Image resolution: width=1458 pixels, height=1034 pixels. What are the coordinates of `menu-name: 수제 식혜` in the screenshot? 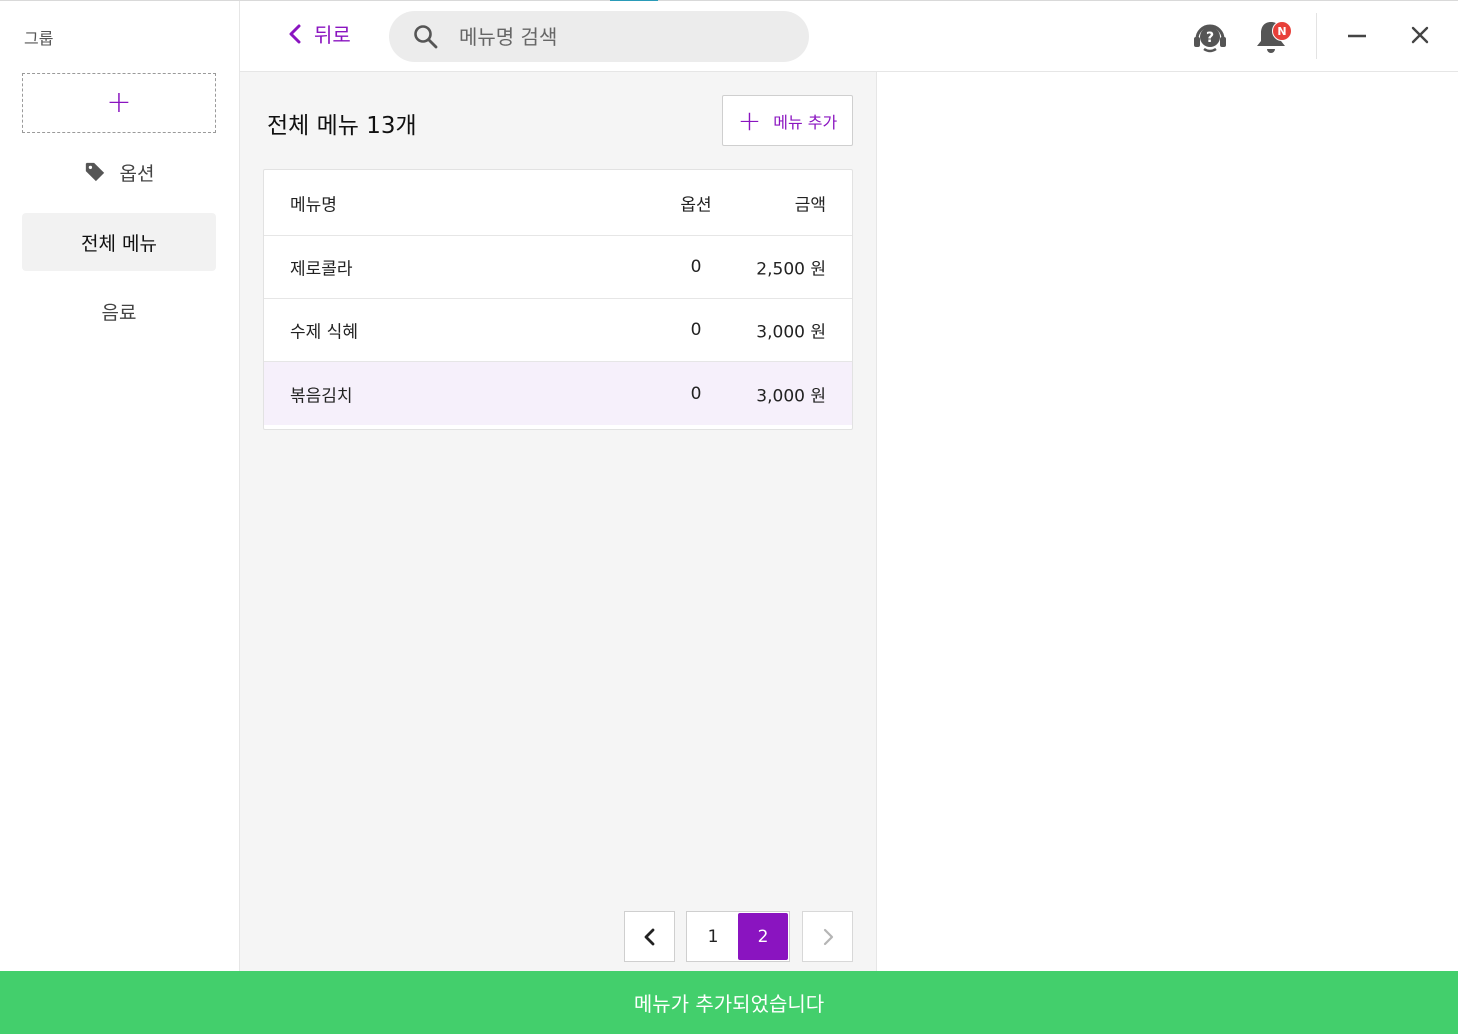 It's located at (324, 332).